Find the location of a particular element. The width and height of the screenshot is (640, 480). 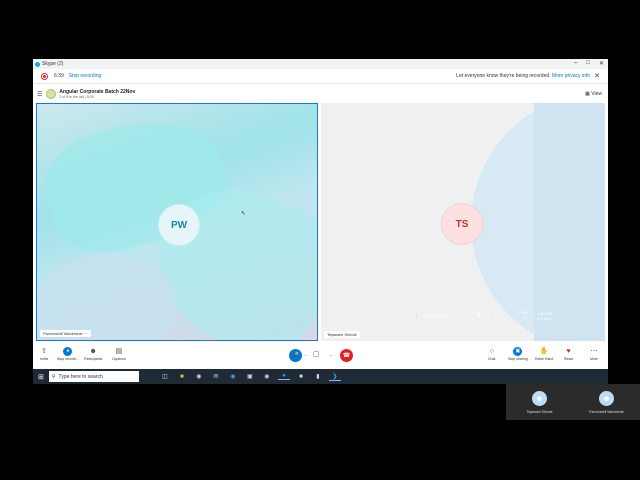

language-indicator: ENG IN is located at coordinates (525, 315).